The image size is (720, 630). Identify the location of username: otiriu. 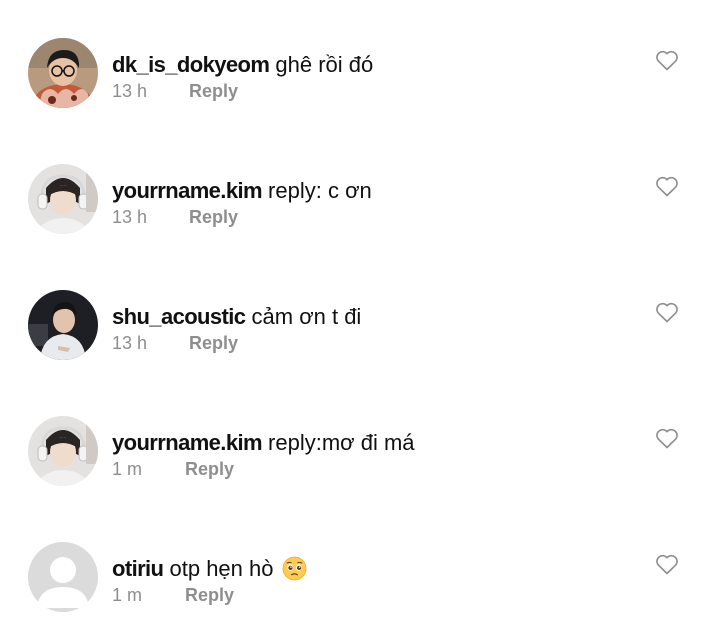
(138, 568).